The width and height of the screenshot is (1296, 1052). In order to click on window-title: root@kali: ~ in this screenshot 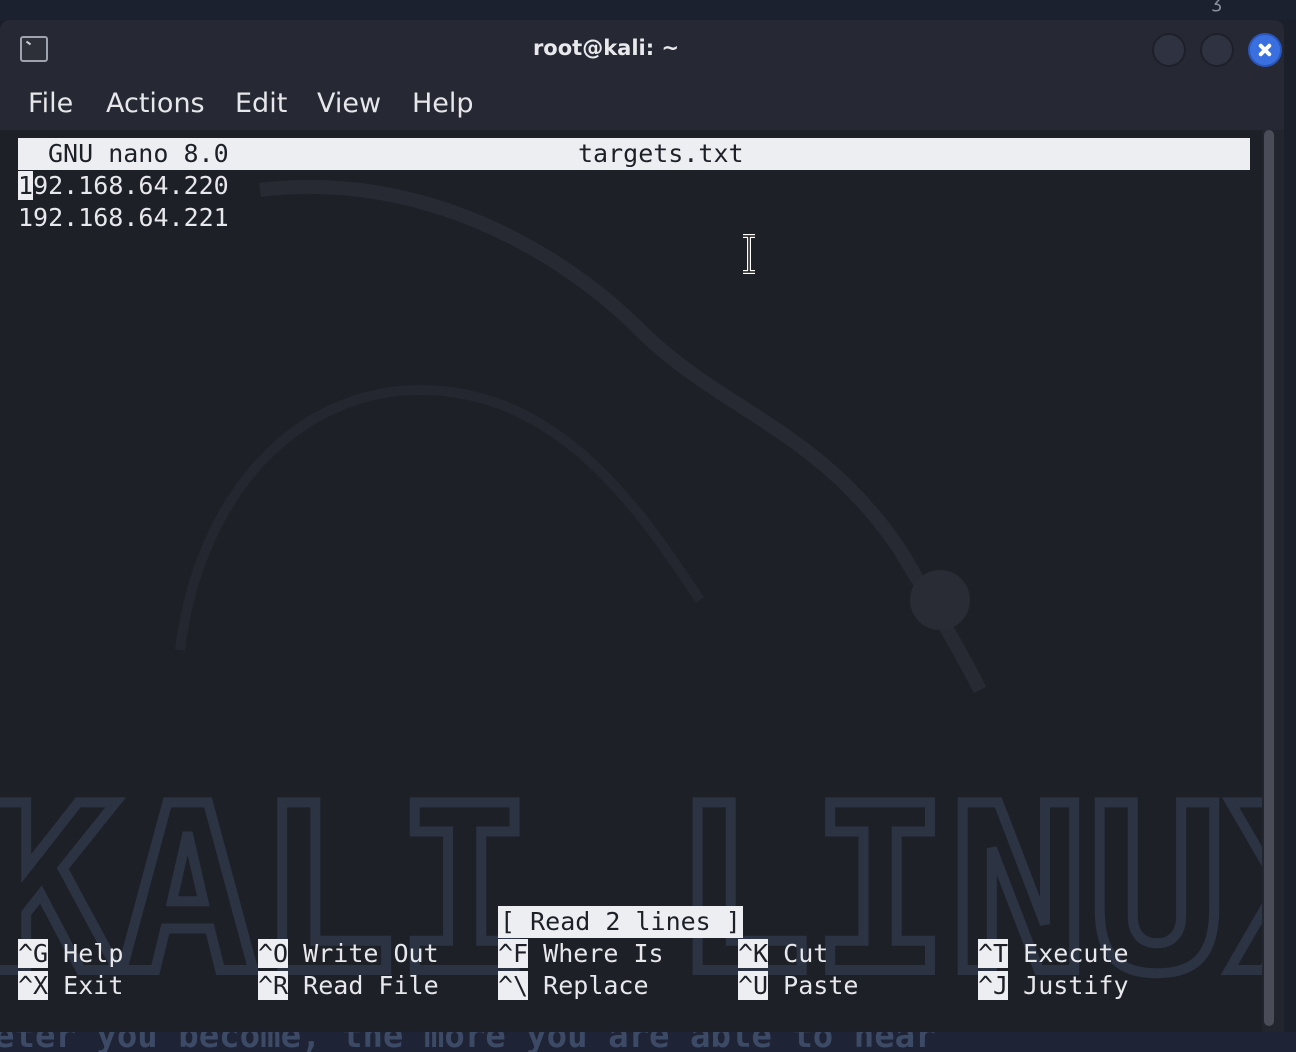, I will do `click(606, 48)`.